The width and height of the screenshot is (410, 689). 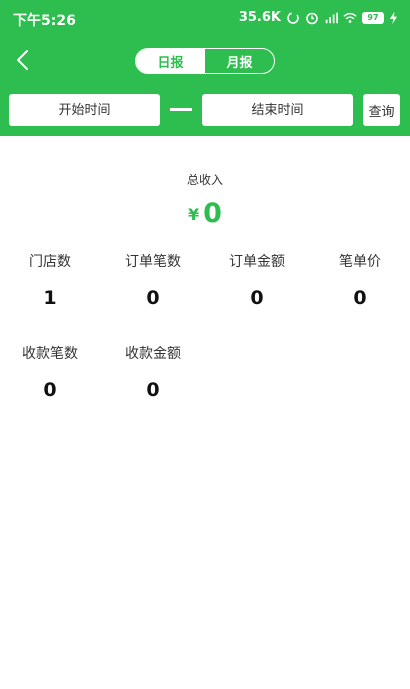 What do you see at coordinates (50, 262) in the screenshot?
I see `stat-label: 门店数` at bounding box center [50, 262].